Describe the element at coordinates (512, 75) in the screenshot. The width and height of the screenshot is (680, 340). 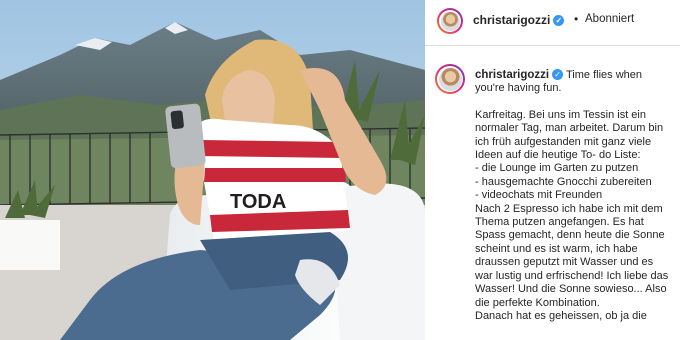
I see `caption-author-username: christarigozzi` at that location.